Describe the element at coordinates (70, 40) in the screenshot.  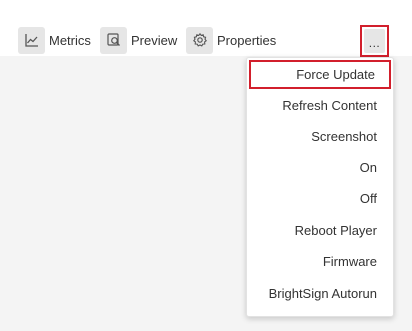
I see `metrics-label: Metrics` at that location.